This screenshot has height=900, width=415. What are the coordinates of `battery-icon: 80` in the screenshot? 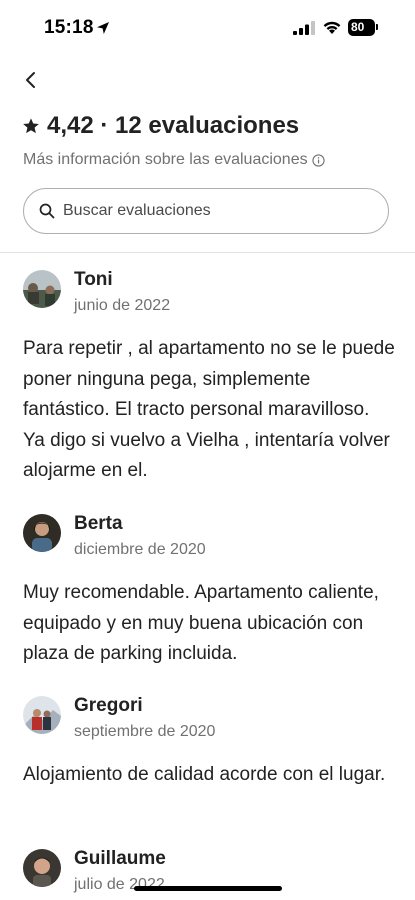 It's located at (363, 27).